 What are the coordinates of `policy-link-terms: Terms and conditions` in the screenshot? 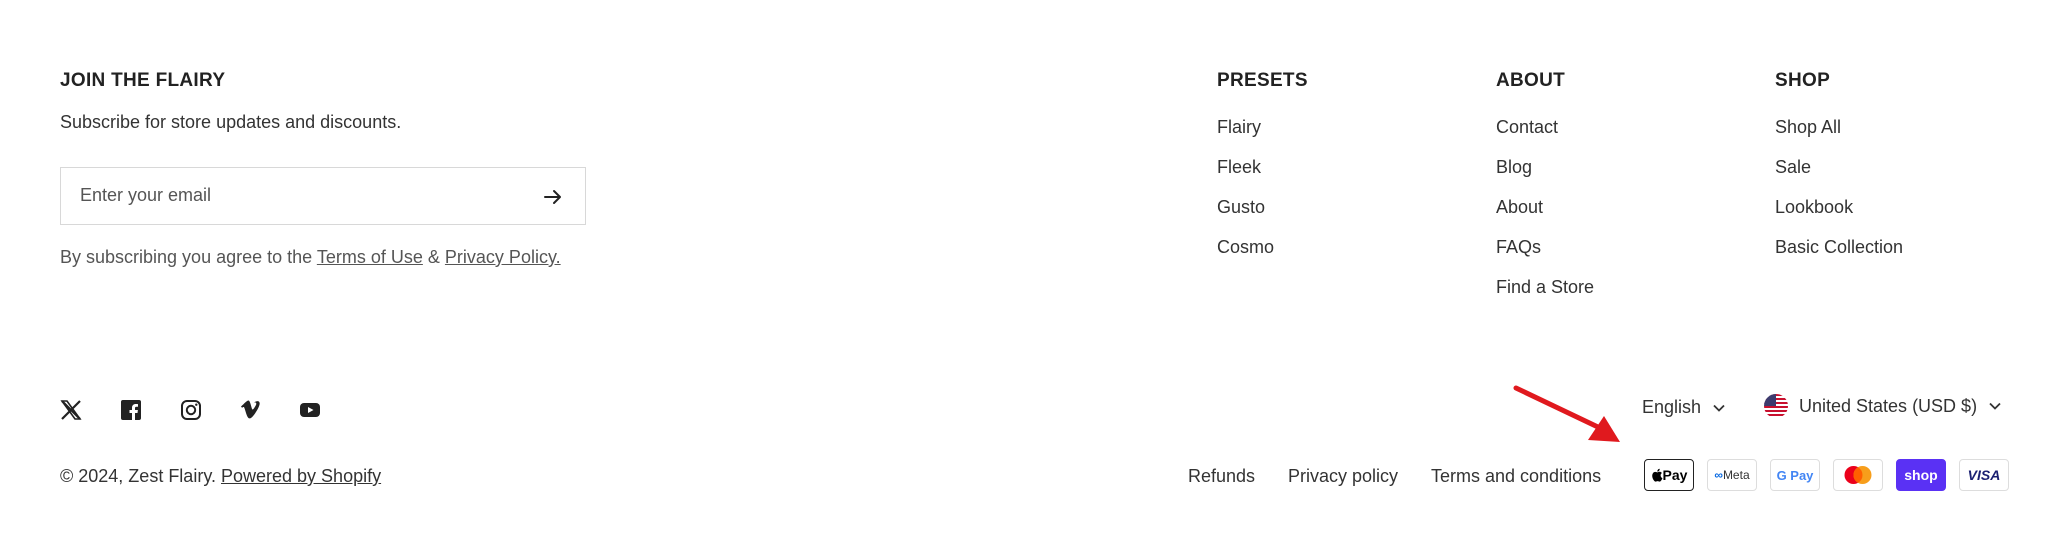 It's located at (1516, 476).